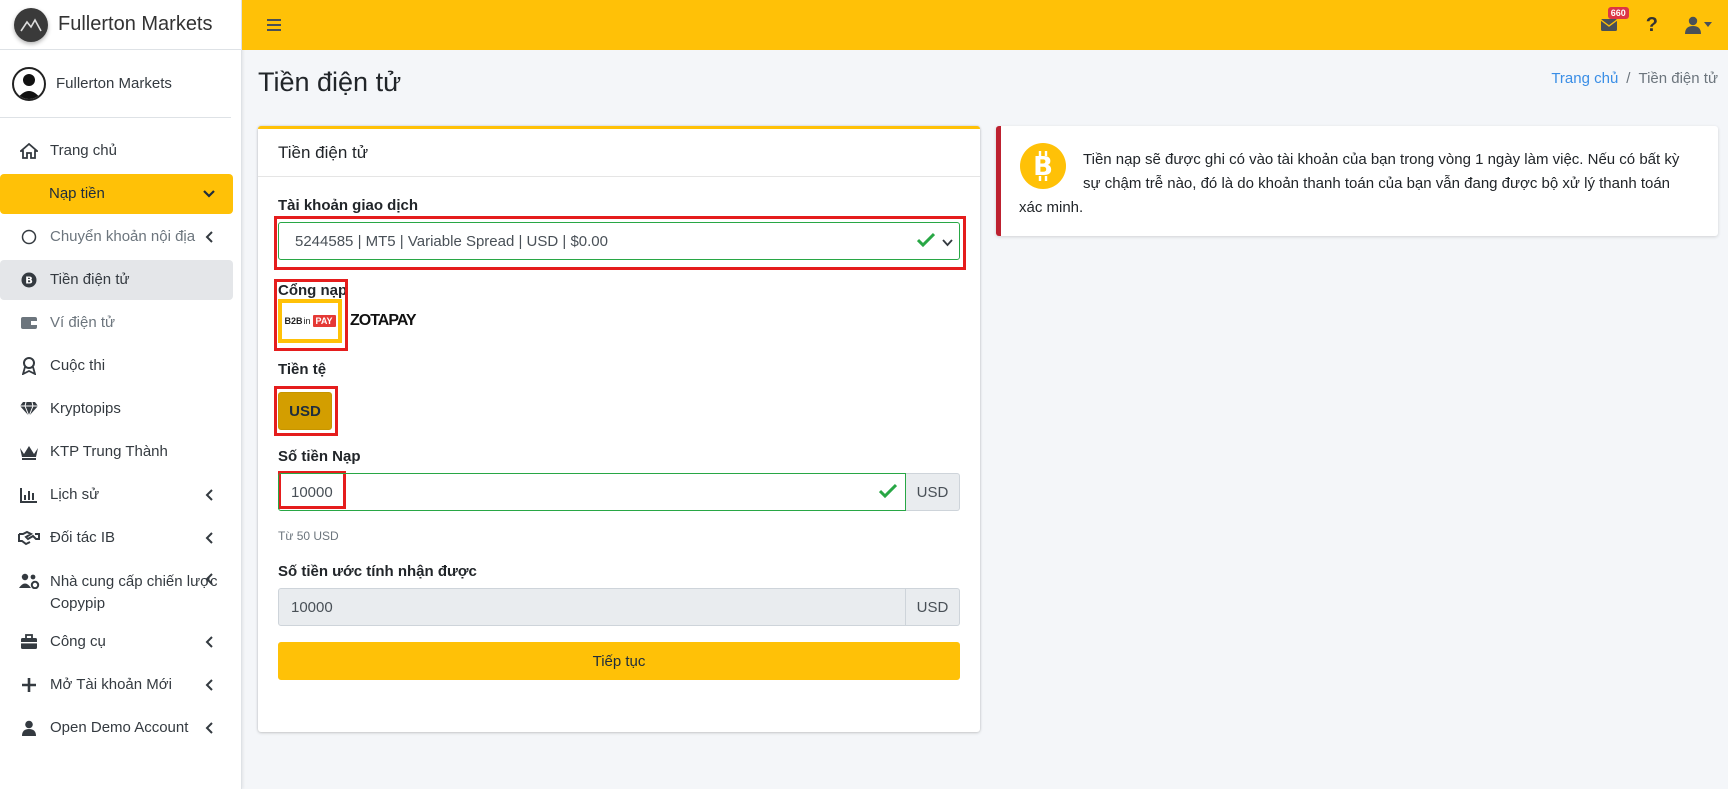 The width and height of the screenshot is (1728, 789). I want to click on sidebar-item-kryptopips: Kryptopips, so click(116, 409).